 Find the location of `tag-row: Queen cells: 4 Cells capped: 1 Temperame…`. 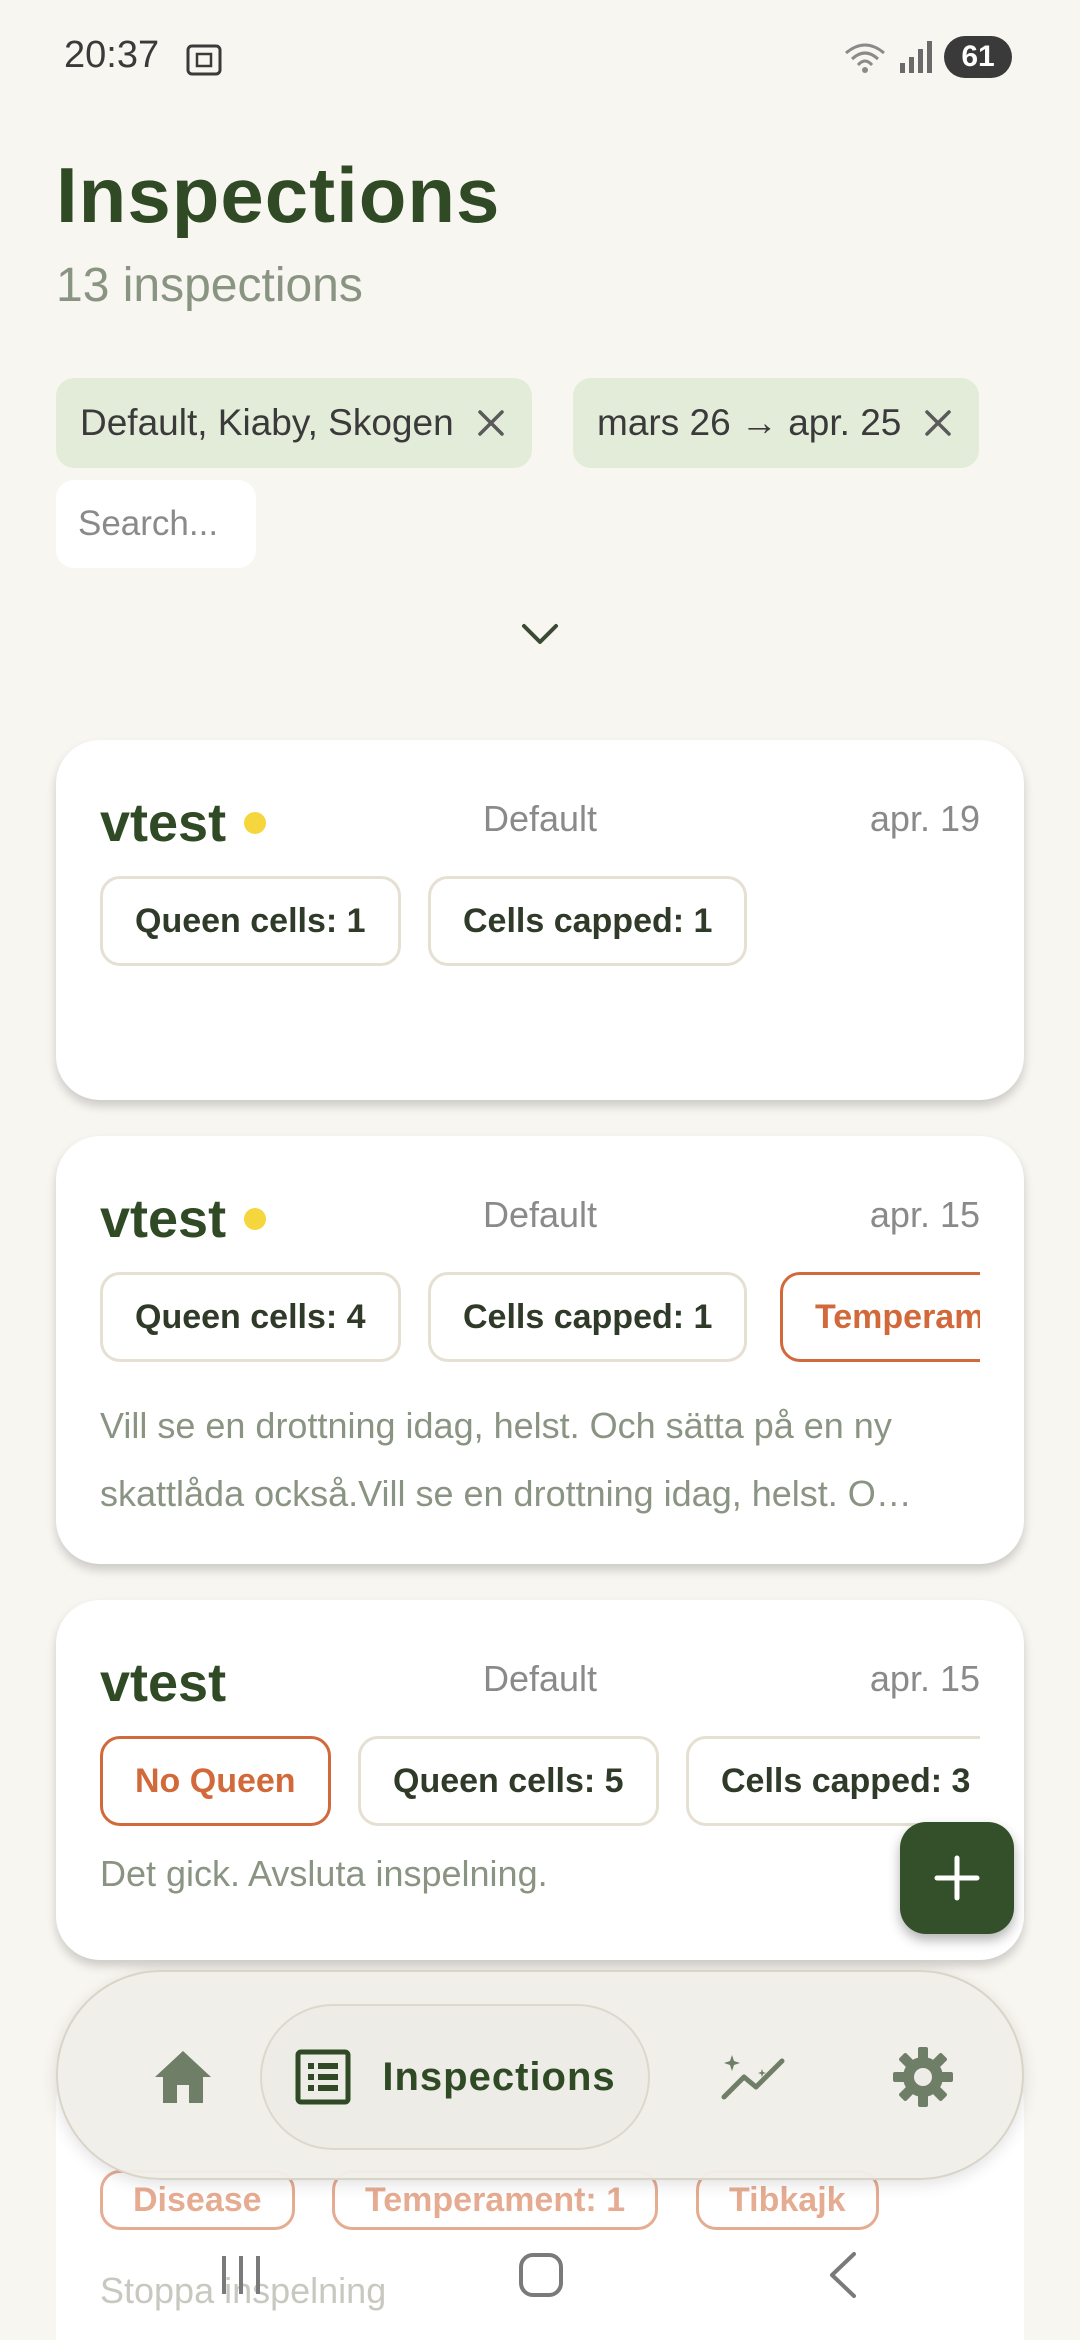

tag-row: Queen cells: 4 Cells capped: 1 Temperame… is located at coordinates (540, 1318).